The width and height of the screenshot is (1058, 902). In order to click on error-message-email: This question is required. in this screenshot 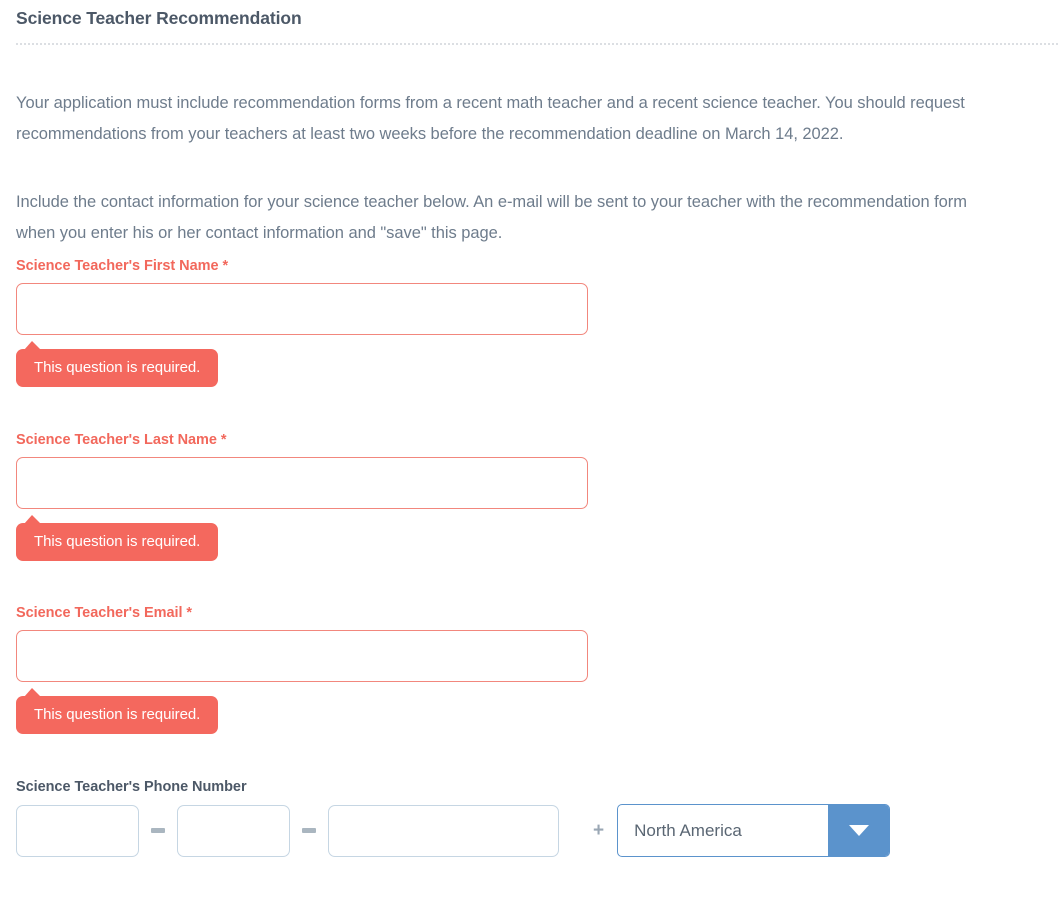, I will do `click(117, 711)`.